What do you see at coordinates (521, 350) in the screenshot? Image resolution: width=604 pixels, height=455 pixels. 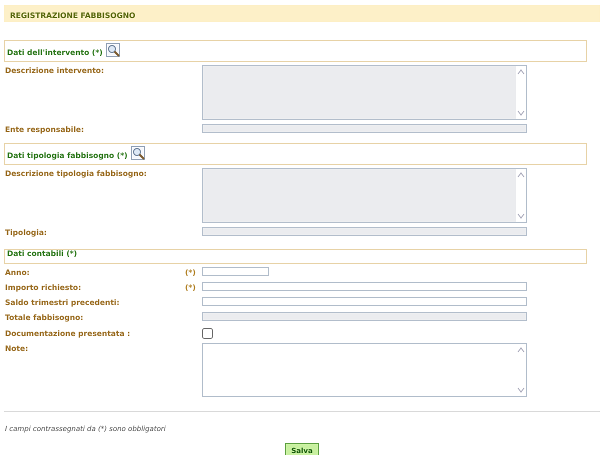 I see `scroll-up-icon` at bounding box center [521, 350].